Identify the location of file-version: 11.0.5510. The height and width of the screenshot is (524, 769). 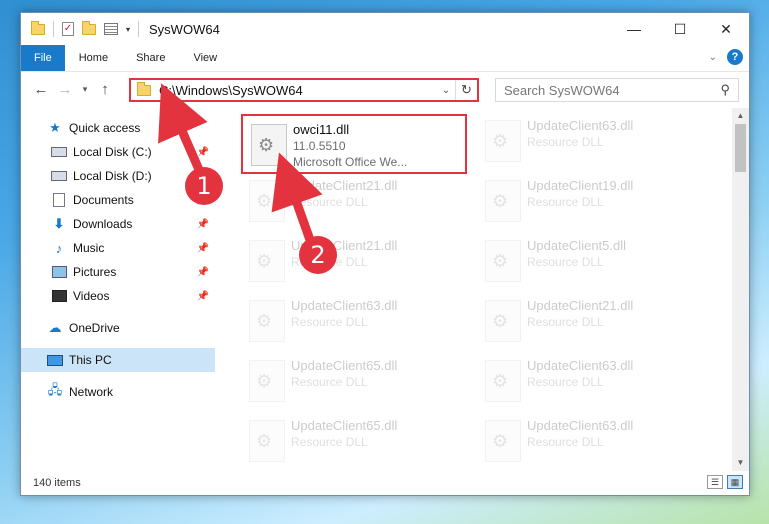
(319, 146).